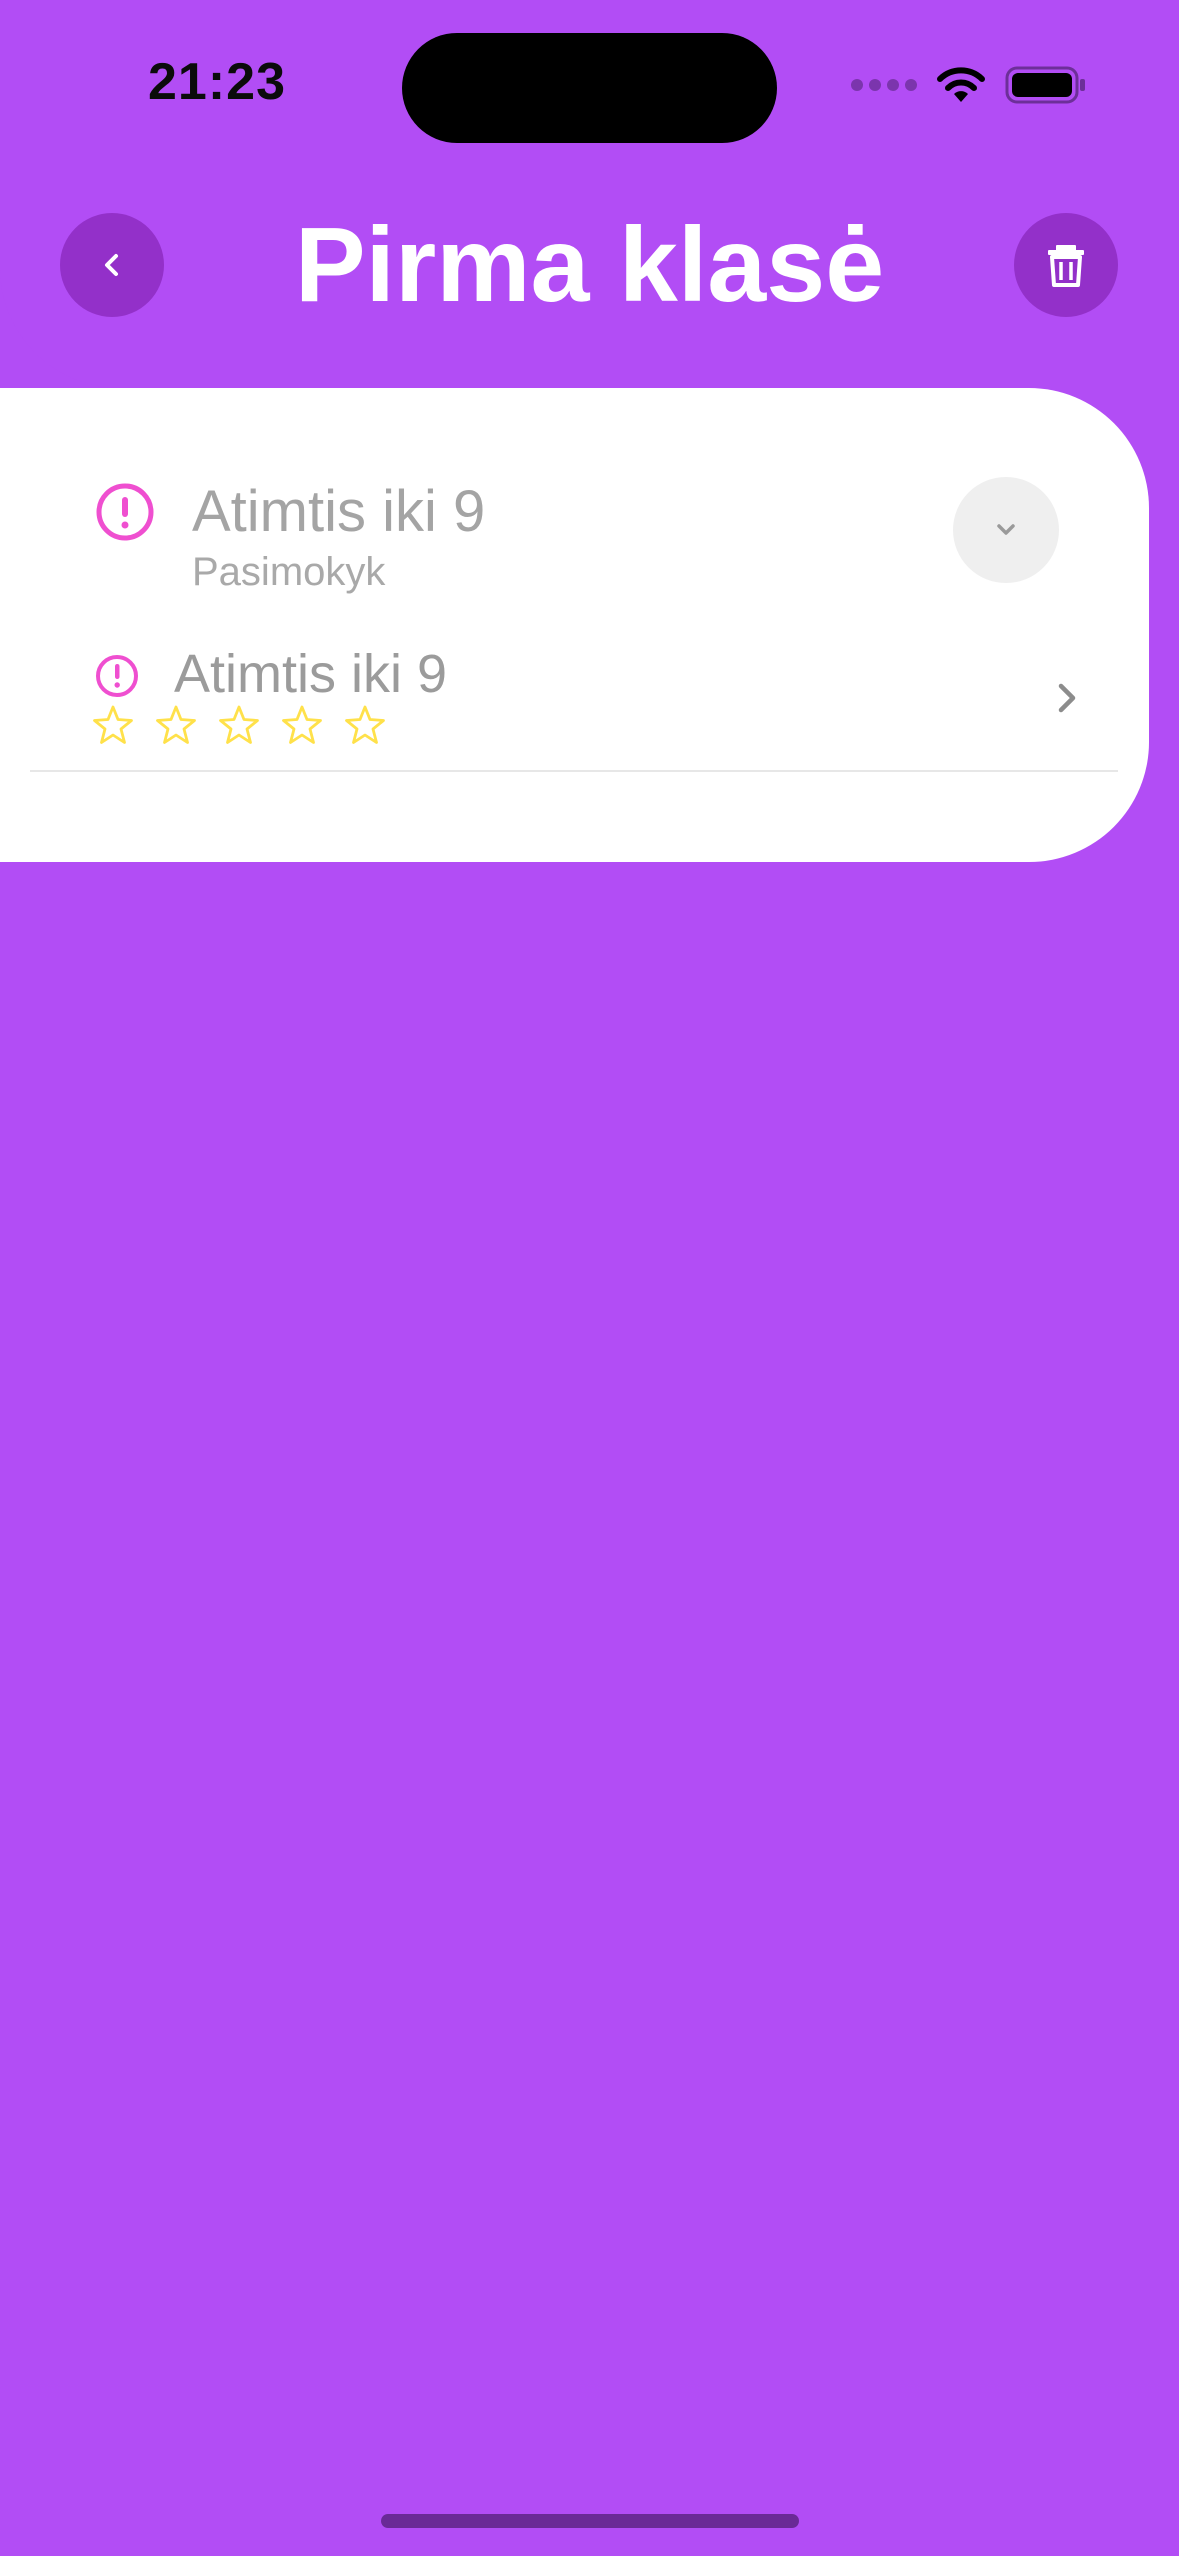 The image size is (1179, 2556). Describe the element at coordinates (961, 85) in the screenshot. I see `wifi-icon` at that location.